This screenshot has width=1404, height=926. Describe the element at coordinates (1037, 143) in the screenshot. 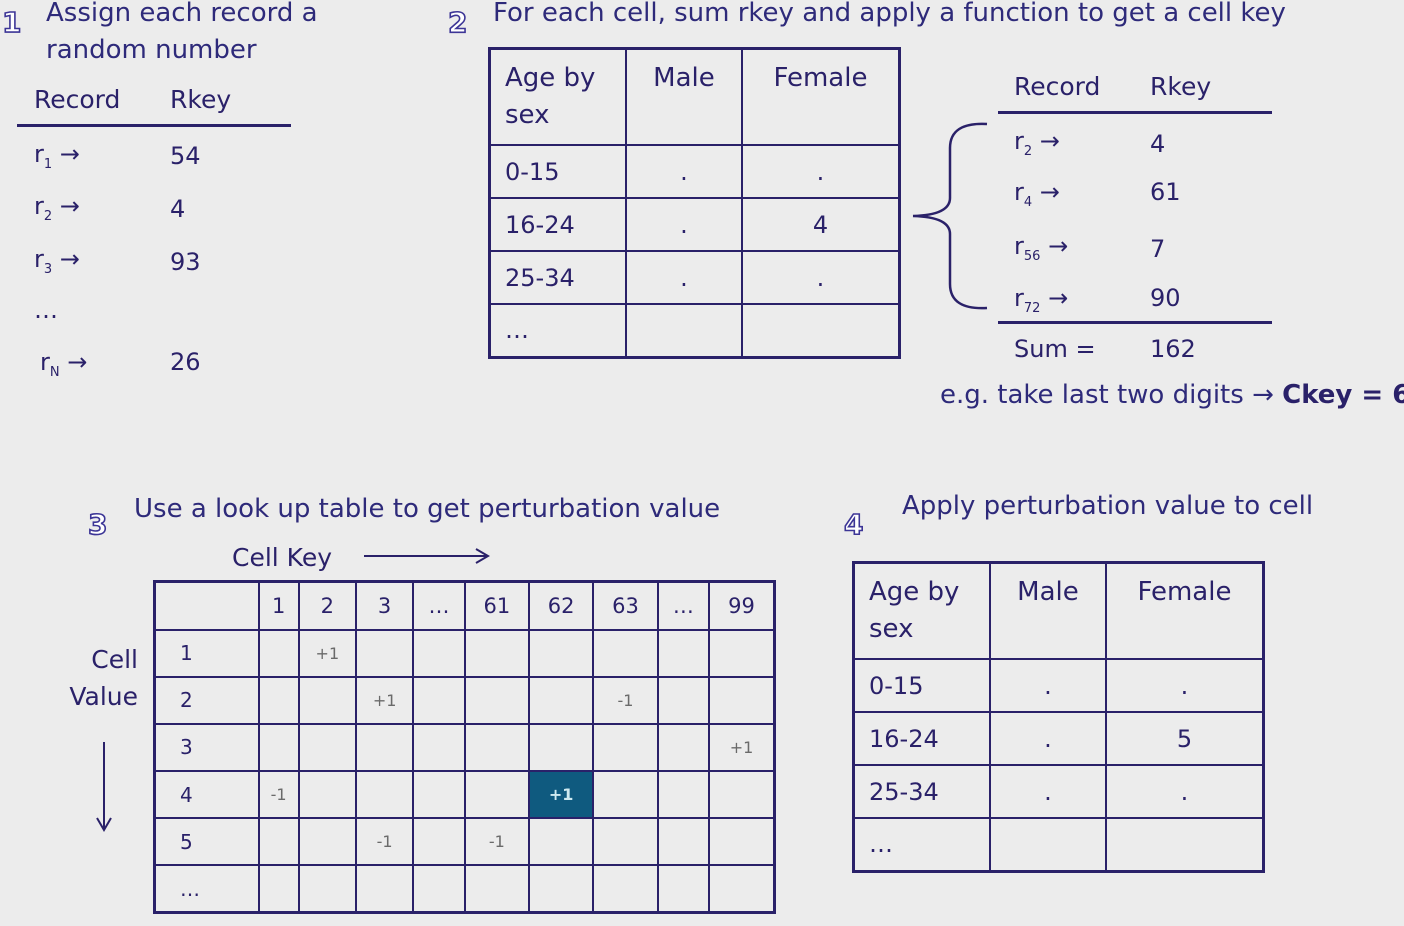

I see `record-label: r2 →` at that location.